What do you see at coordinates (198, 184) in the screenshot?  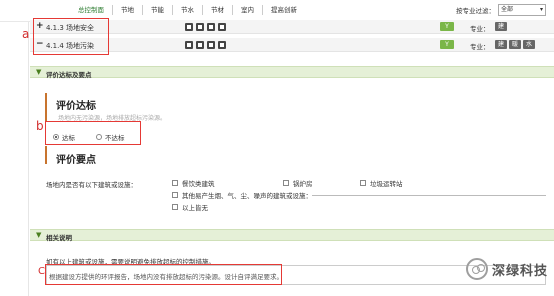 I see `checkbox-label: 餐饮类建筑` at bounding box center [198, 184].